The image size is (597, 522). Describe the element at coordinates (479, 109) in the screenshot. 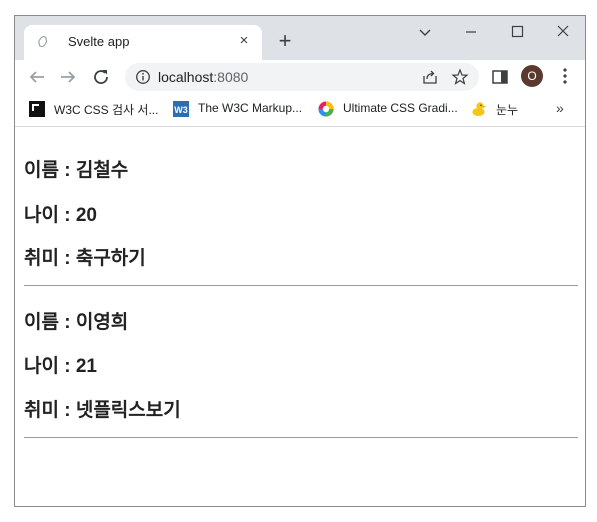

I see `duck-icon` at that location.